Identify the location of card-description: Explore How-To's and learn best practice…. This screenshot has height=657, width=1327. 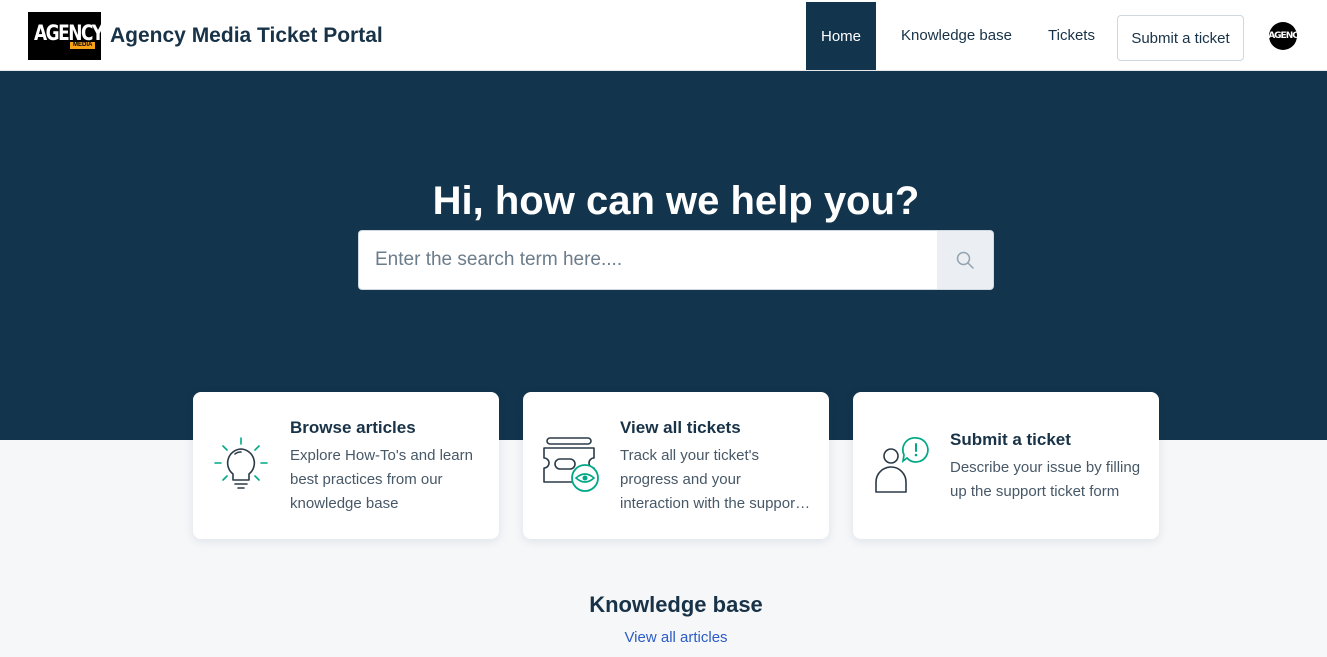
(381, 479).